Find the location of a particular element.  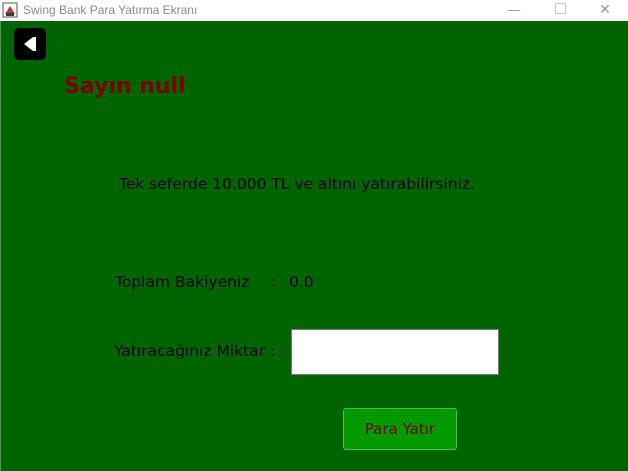

minimize-button: — is located at coordinates (514, 10).